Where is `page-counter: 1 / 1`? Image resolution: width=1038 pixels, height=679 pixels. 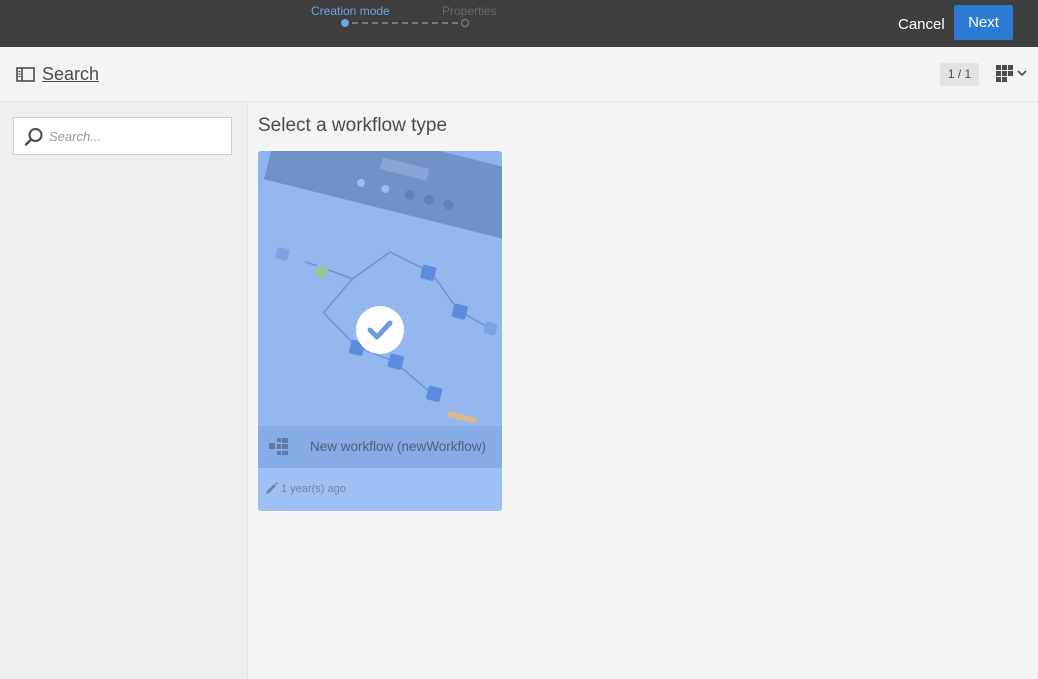
page-counter: 1 / 1 is located at coordinates (959, 74).